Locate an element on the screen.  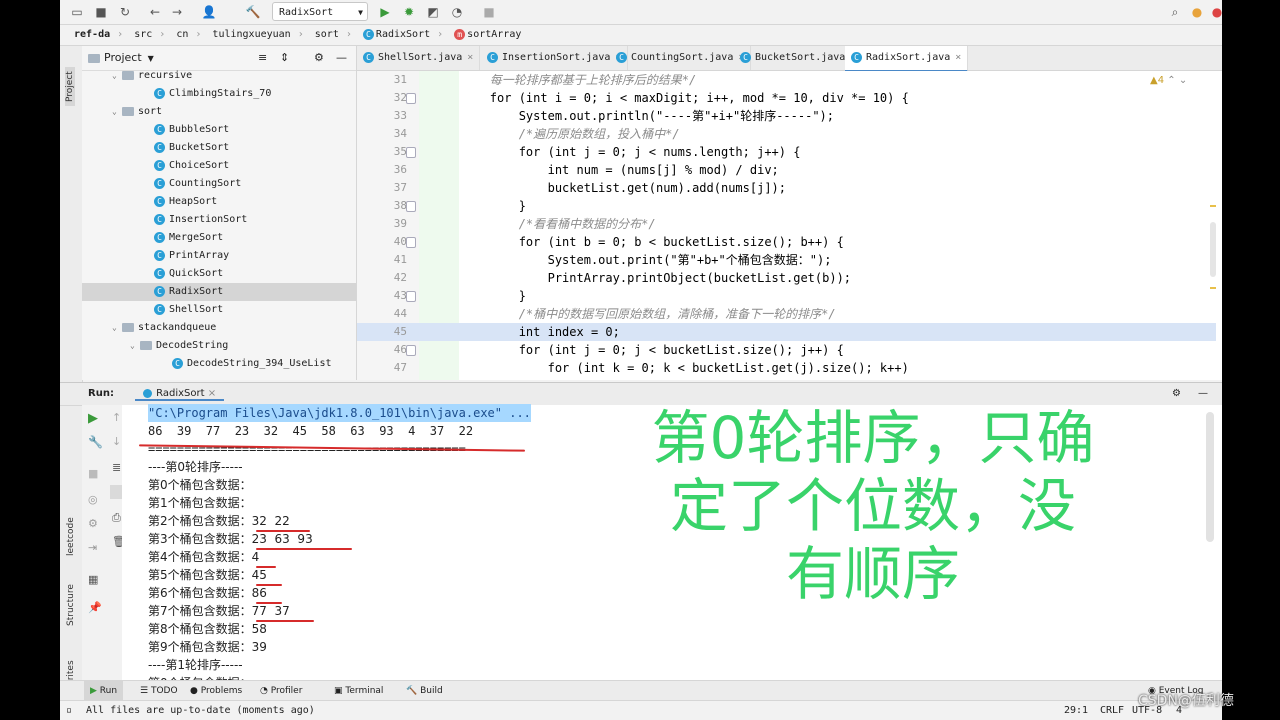
code-line: /*桶中的数据写回原始数组，清除桶，准备下一轮的排序*/ is located at coordinates (634, 314).